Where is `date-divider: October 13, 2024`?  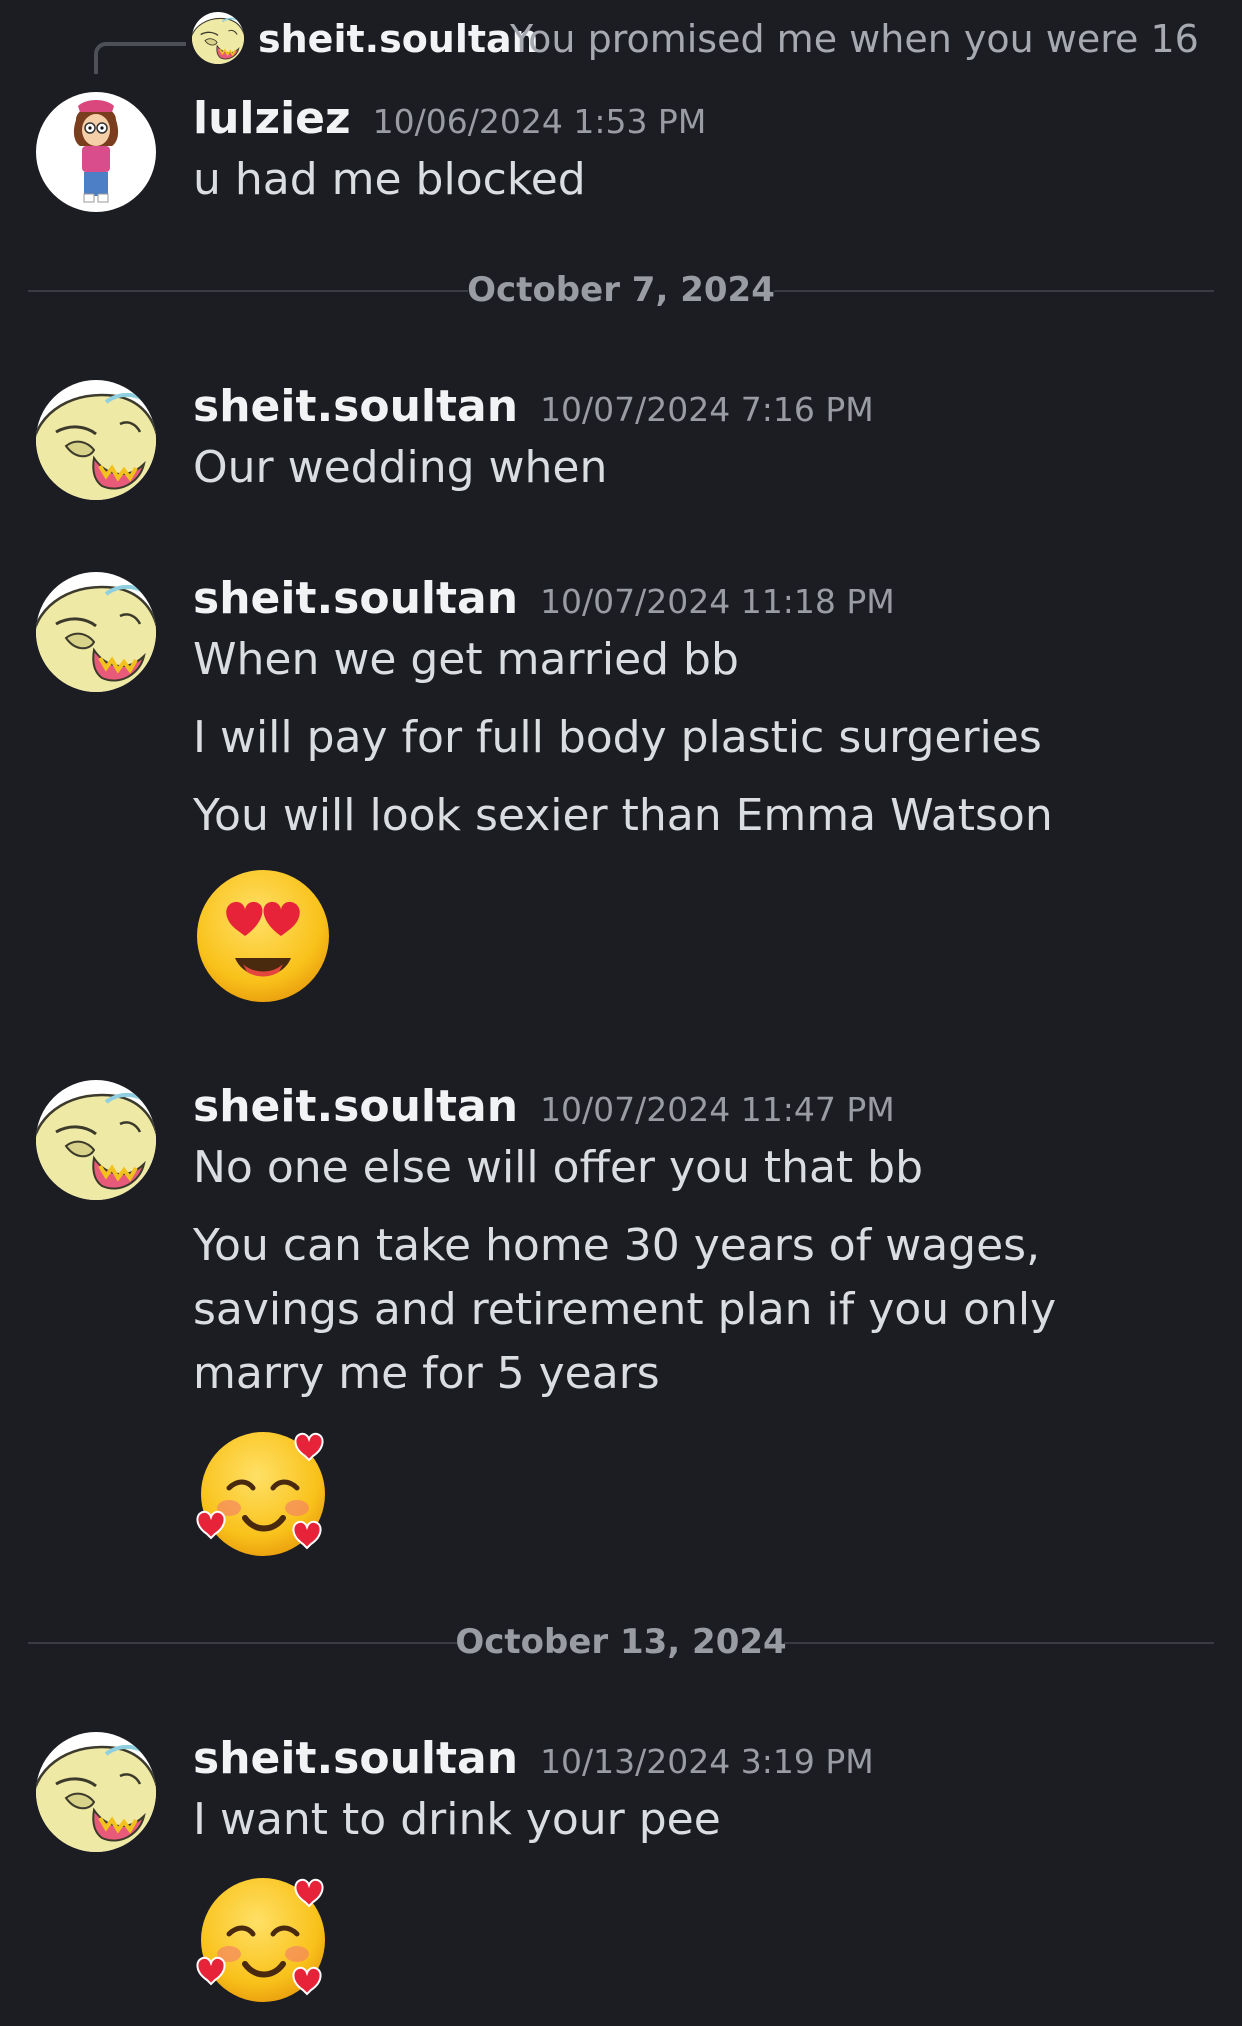 date-divider: October 13, 2024 is located at coordinates (621, 1642).